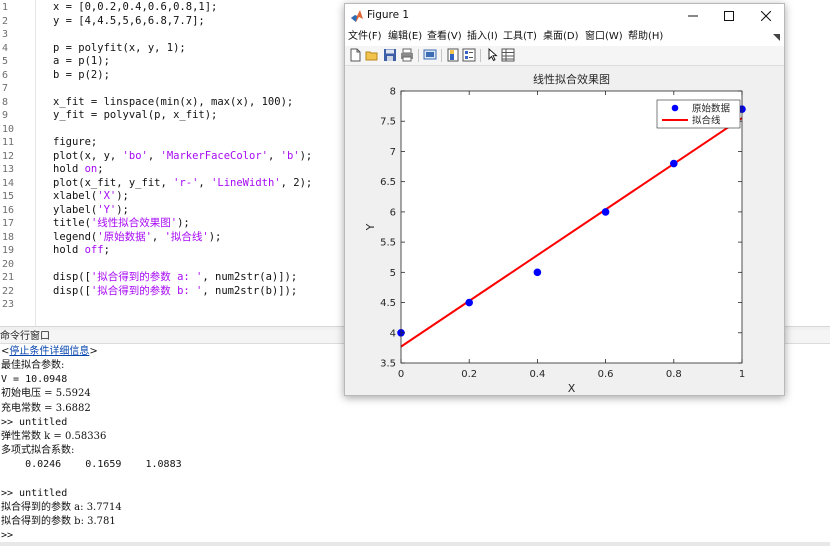 This screenshot has width=830, height=546. Describe the element at coordinates (214, 155) in the screenshot. I see `string-token: 'MarkerFaceColor'` at that location.